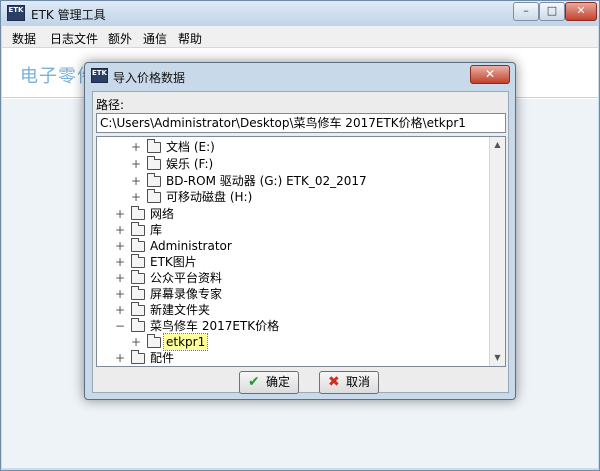 Image resolution: width=600 pixels, height=471 pixels. I want to click on scroll-down-arrow-icon: ▼, so click(497, 358).